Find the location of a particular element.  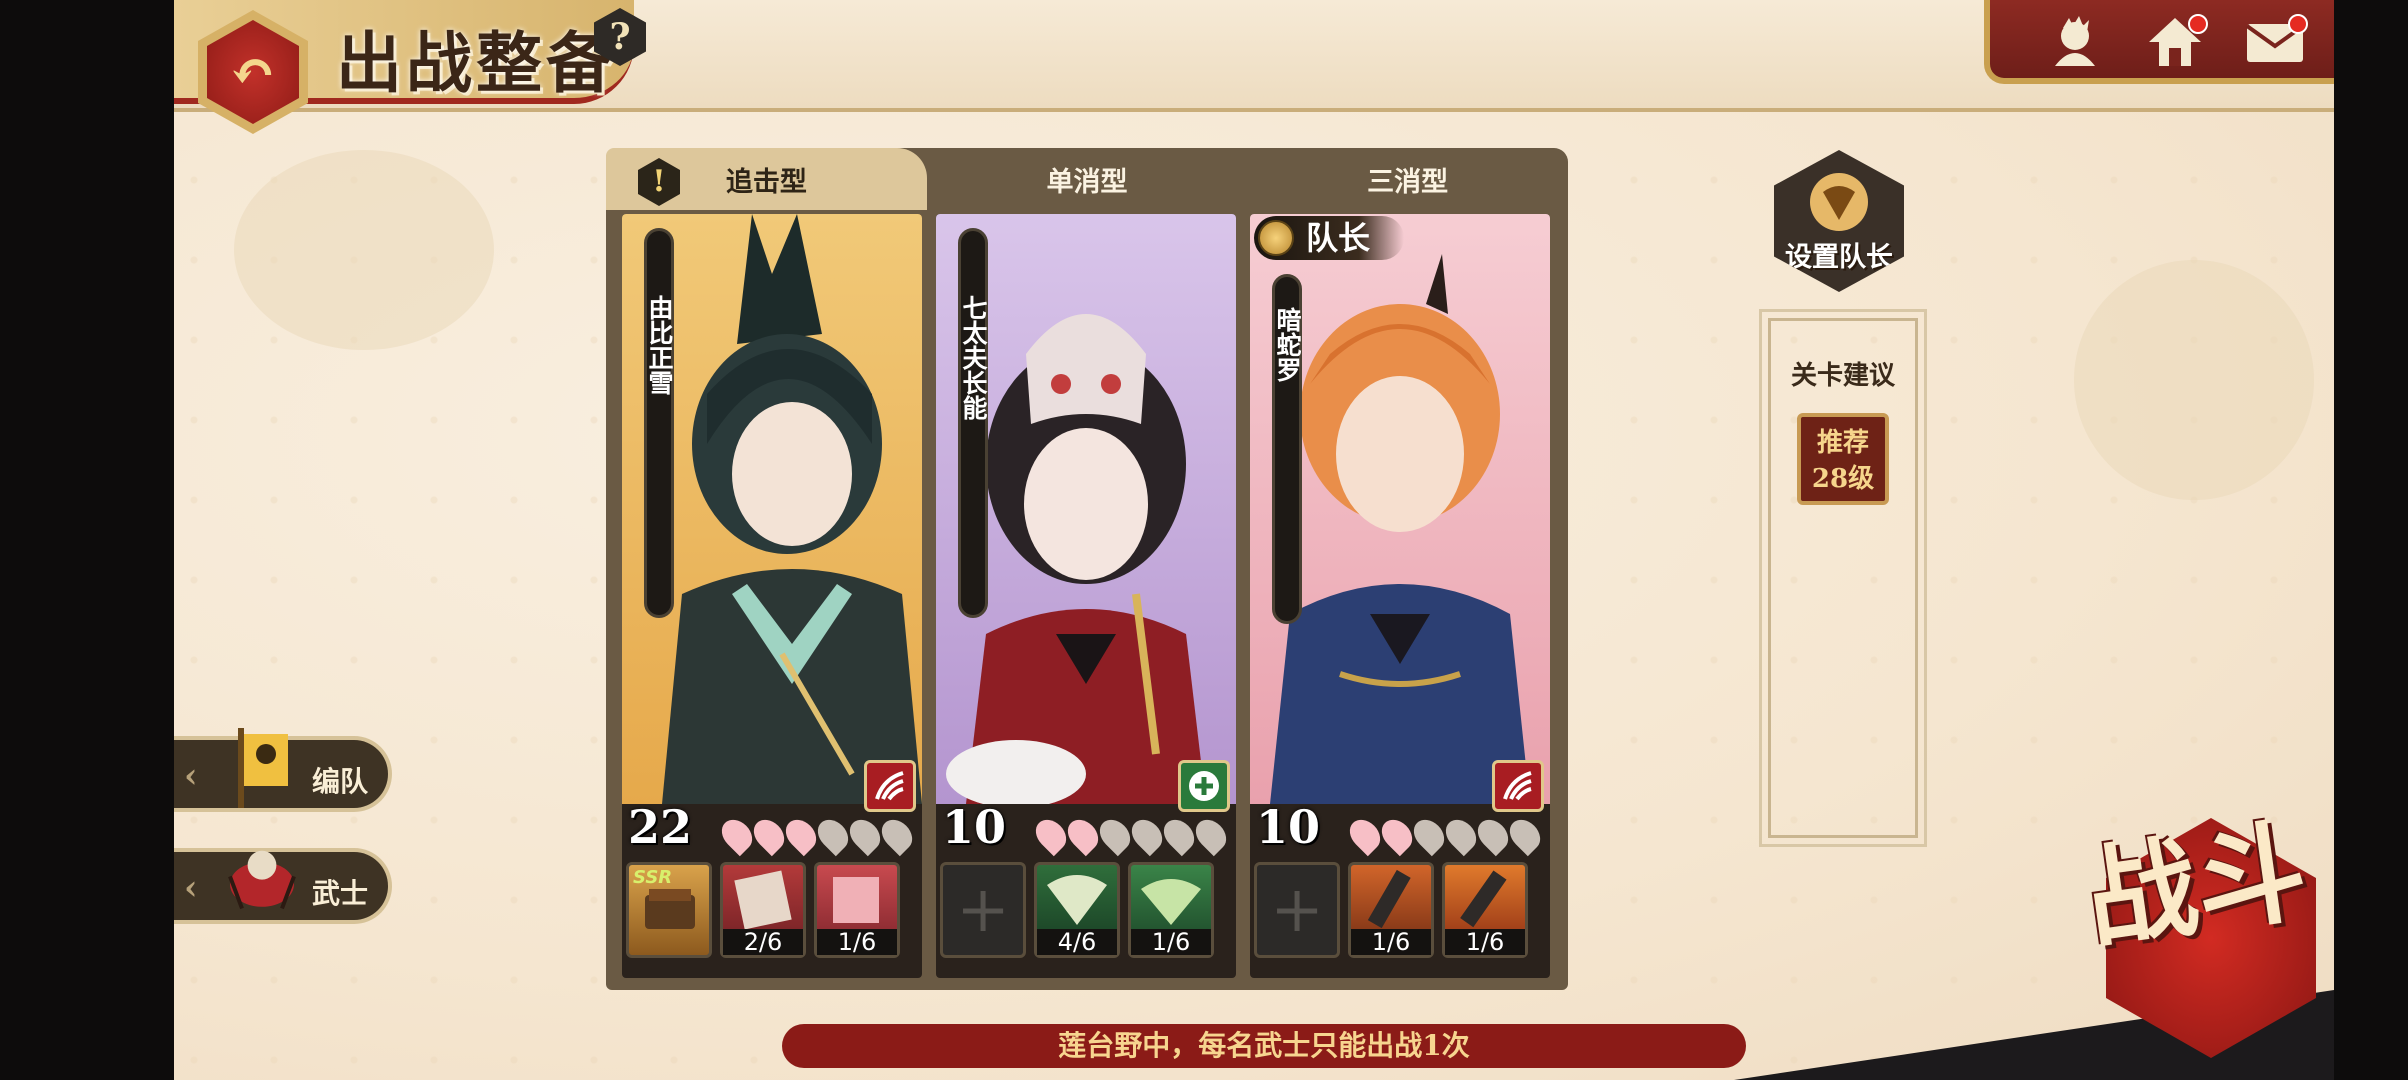

role-tabs: ! 追击型 单消型 三消型 is located at coordinates (1087, 179).